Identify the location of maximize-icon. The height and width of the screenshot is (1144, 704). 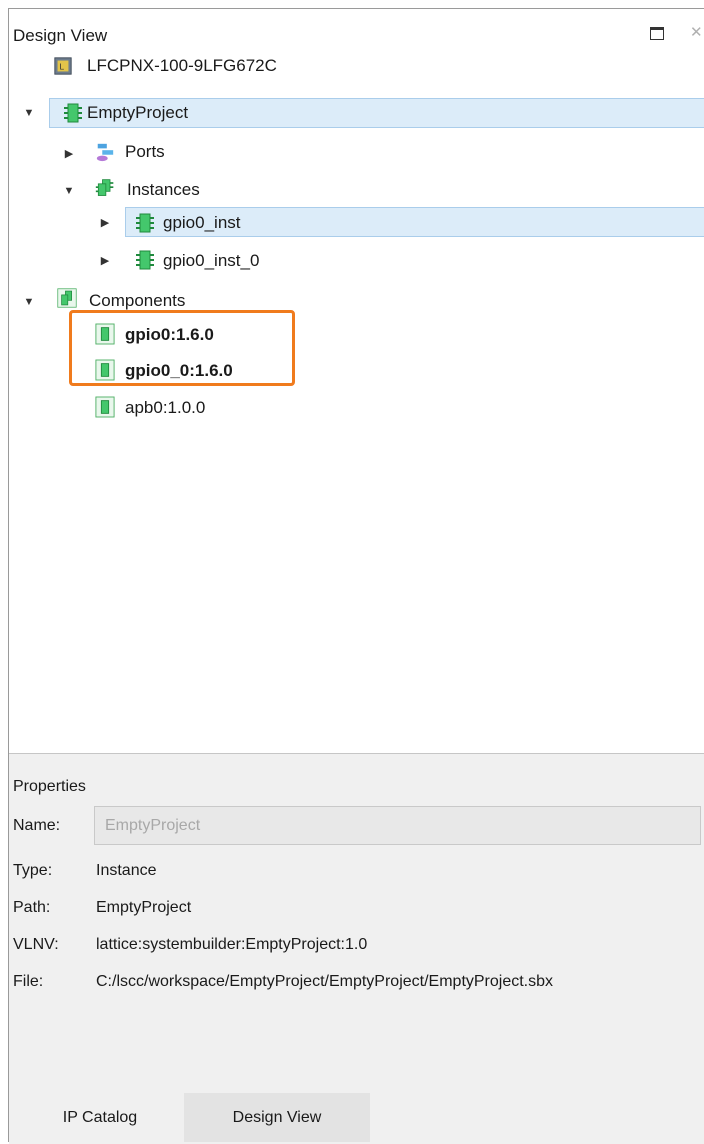
(657, 33).